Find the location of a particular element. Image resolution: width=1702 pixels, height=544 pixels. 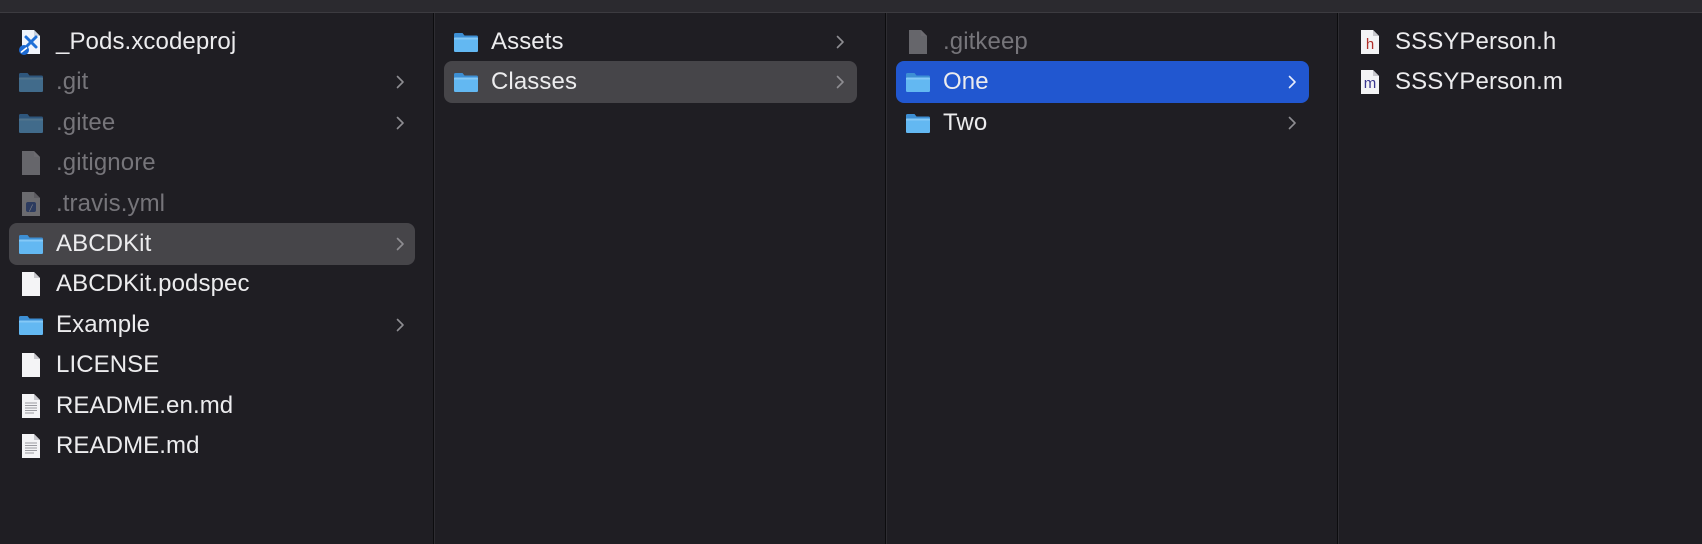

folder-row: Classes is located at coordinates (650, 82).